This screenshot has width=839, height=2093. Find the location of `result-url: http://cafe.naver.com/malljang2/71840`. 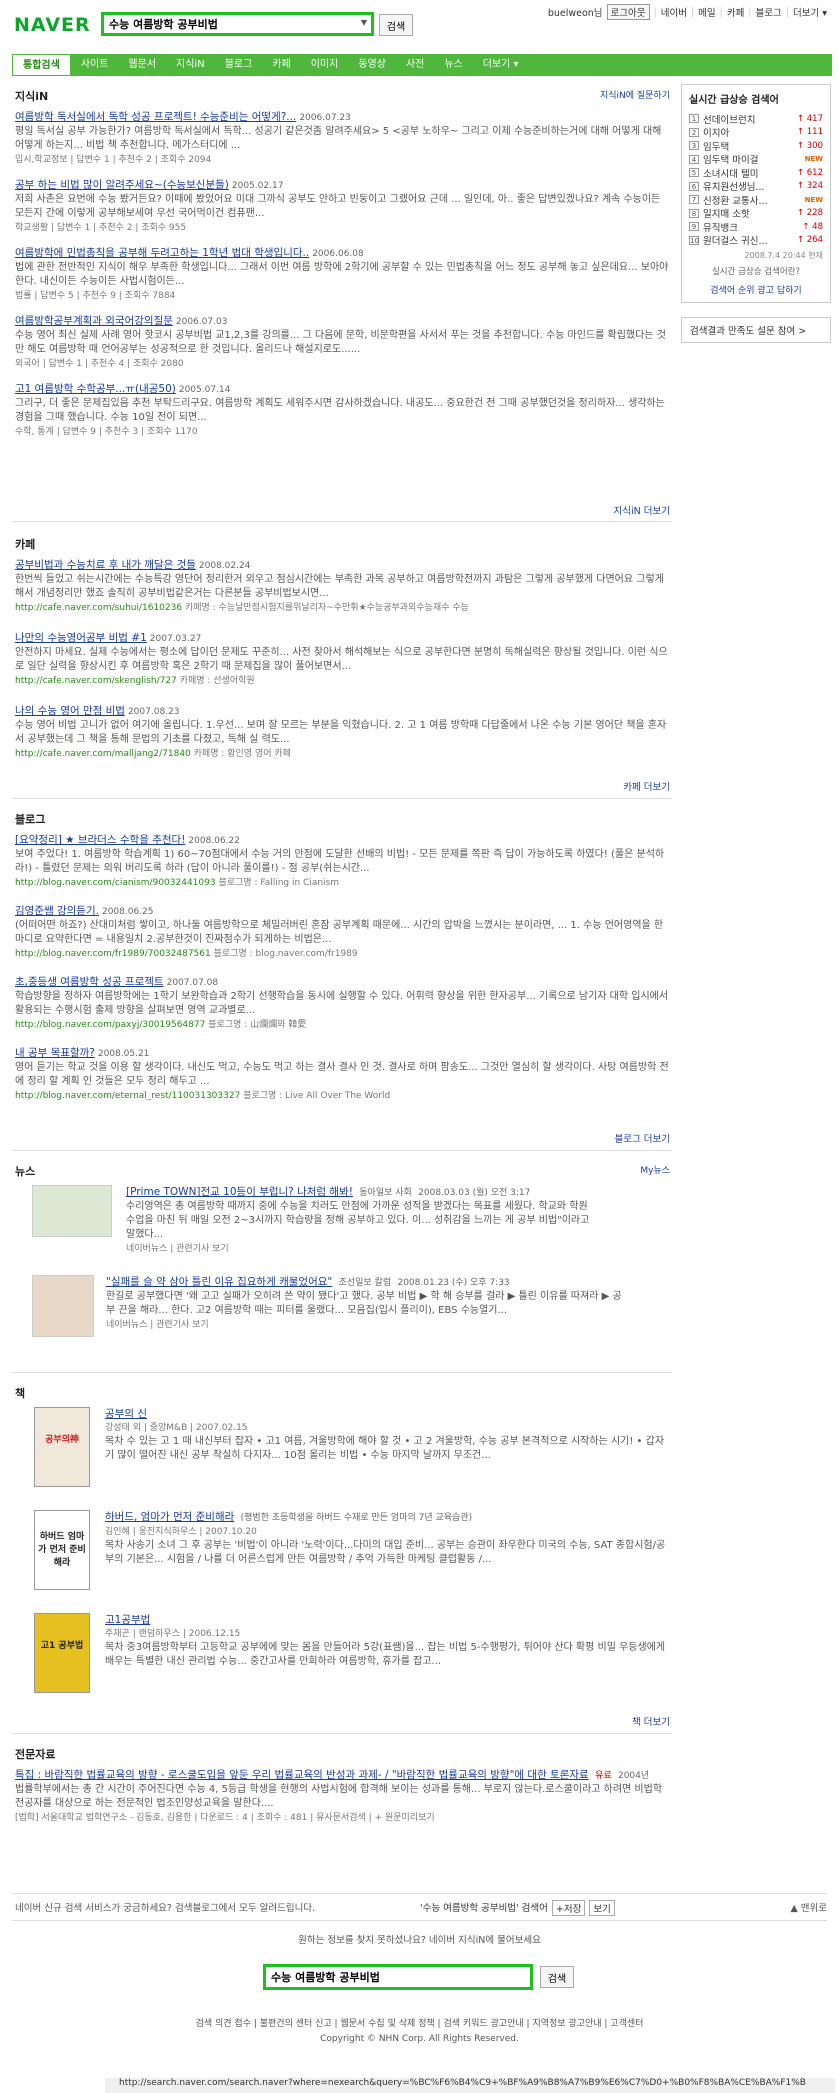

result-url: http://cafe.naver.com/malljang2/71840 is located at coordinates (103, 754).